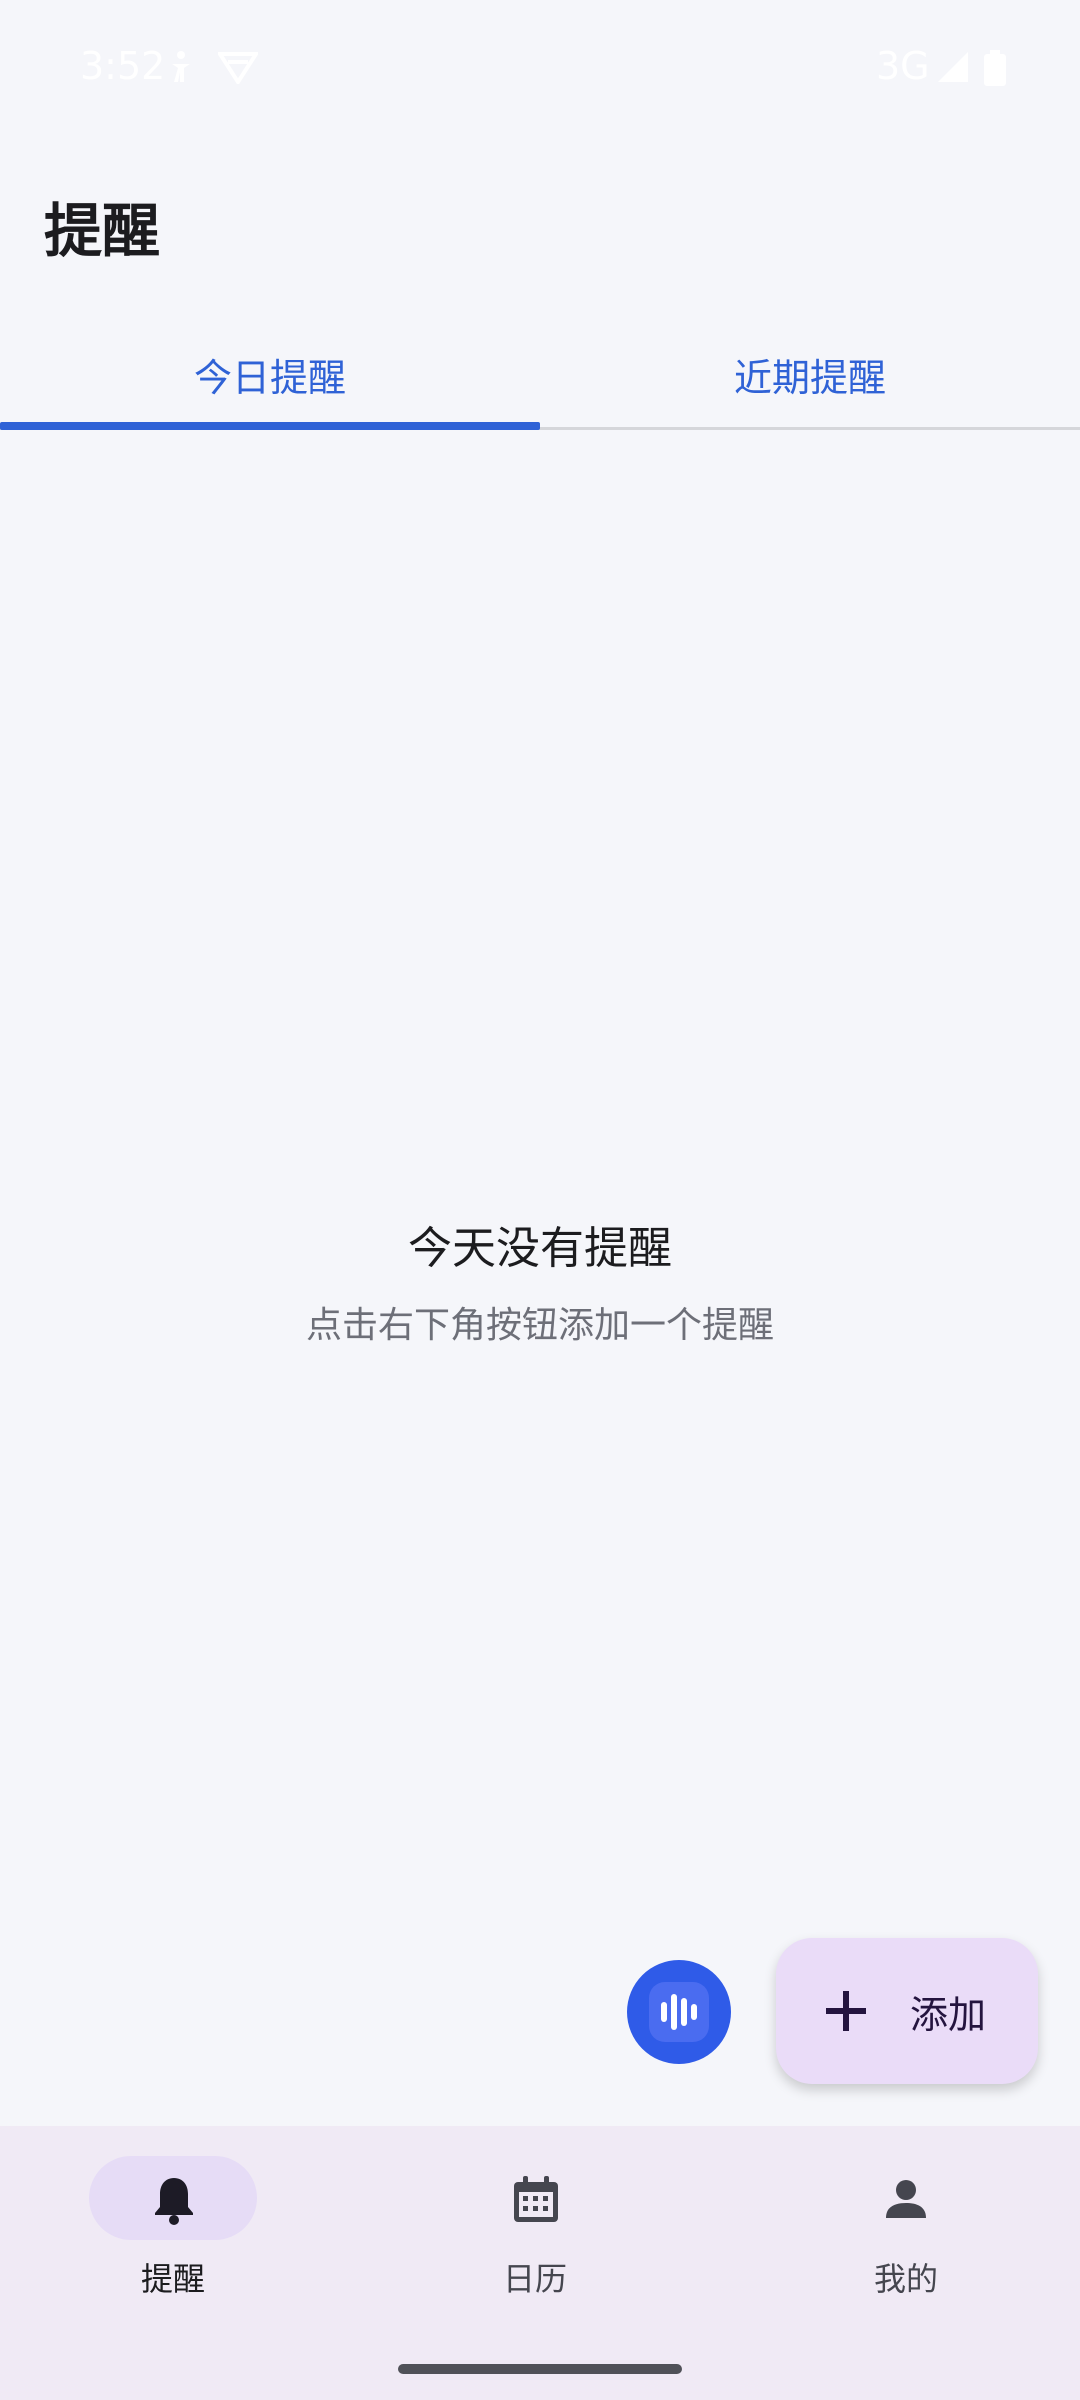  I want to click on nav-item-calendar: 日历, so click(540, 2263).